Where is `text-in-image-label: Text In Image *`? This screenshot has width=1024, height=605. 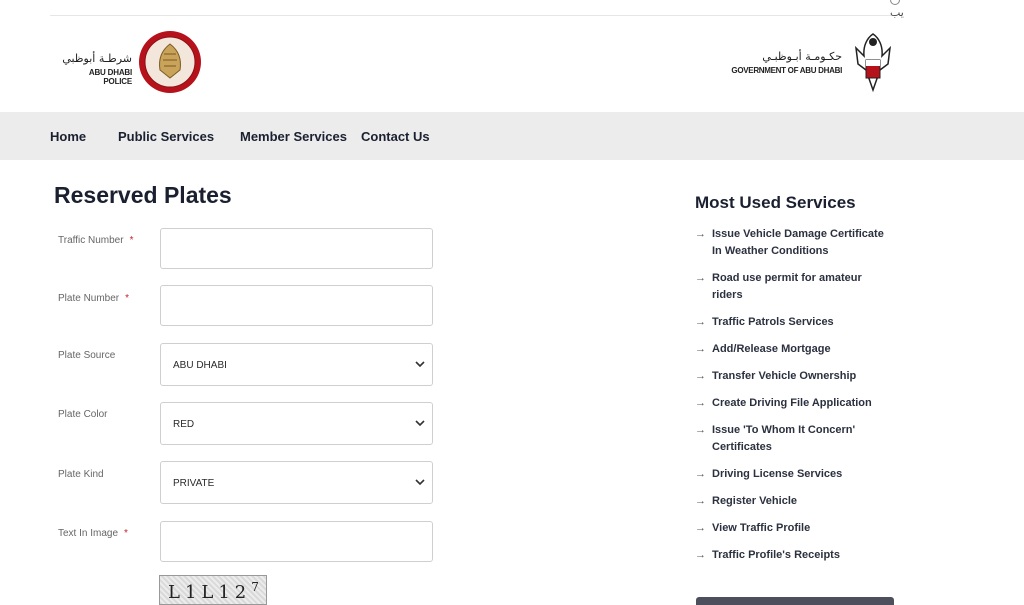 text-in-image-label: Text In Image * is located at coordinates (93, 533).